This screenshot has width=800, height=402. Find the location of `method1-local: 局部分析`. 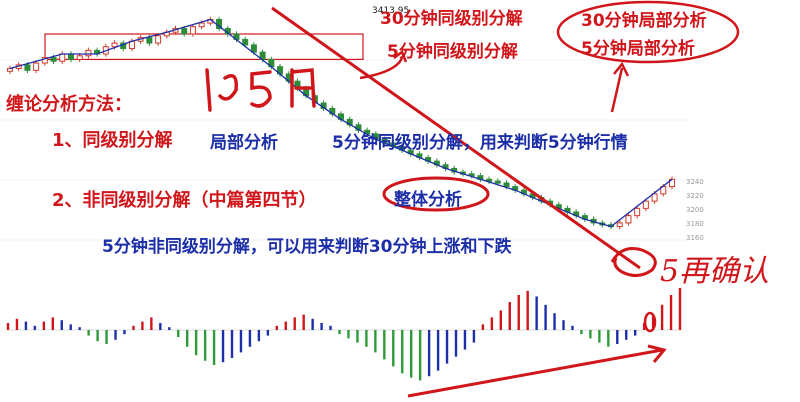

method1-local: 局部分析 is located at coordinates (244, 143).